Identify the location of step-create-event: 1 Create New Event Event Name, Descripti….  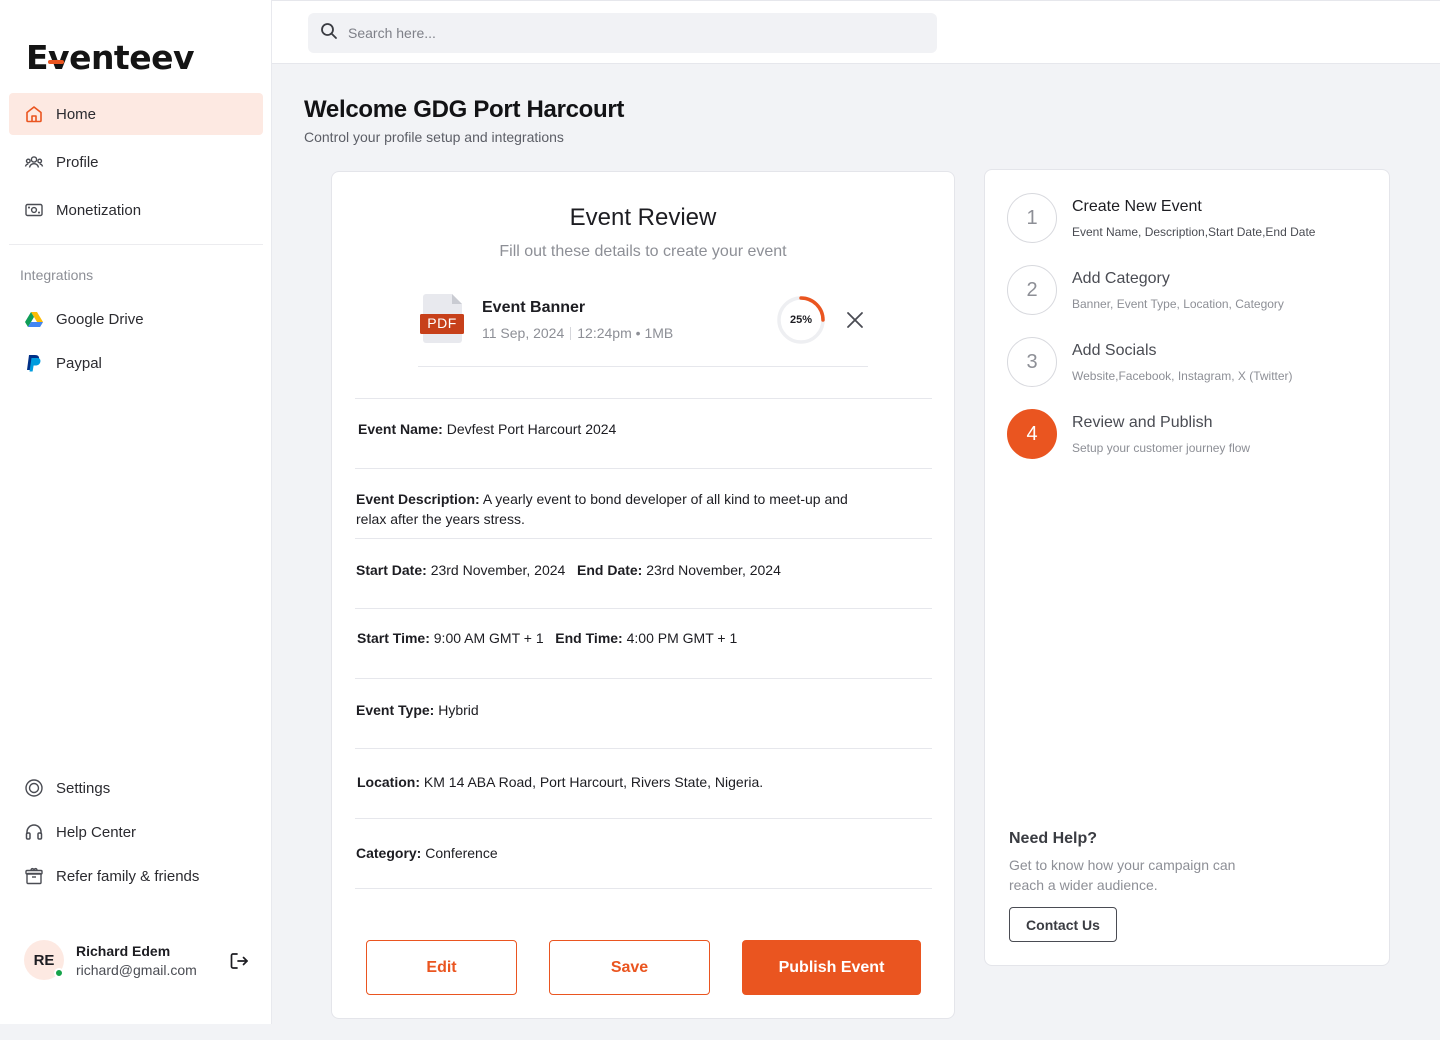
(1192, 219).